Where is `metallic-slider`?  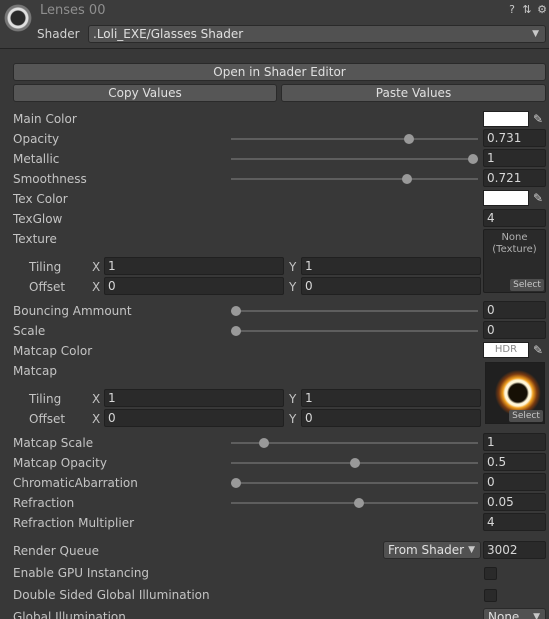
metallic-slider is located at coordinates (354, 159).